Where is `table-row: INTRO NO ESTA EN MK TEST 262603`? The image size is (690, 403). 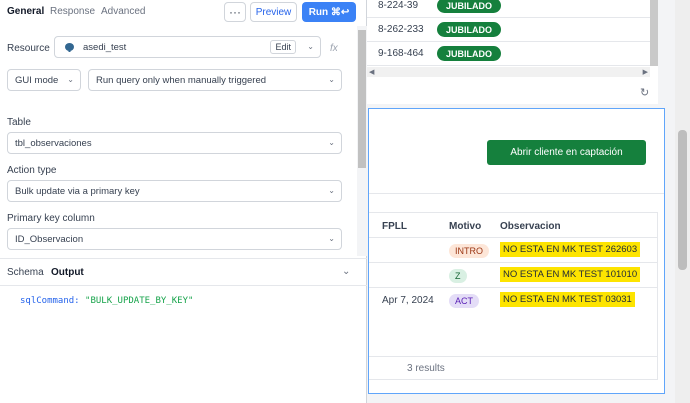
table-row: INTRO NO ESTA EN MK TEST 262603 is located at coordinates (513, 249).